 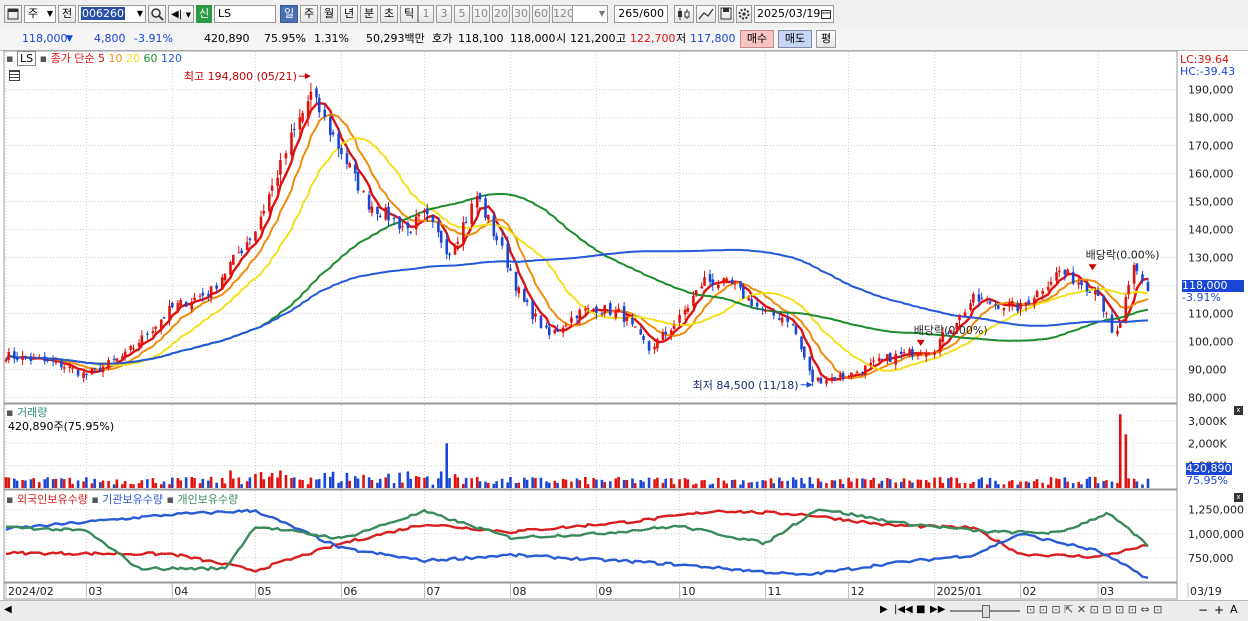 What do you see at coordinates (986, 611) in the screenshot?
I see `zoom-slider-handle` at bounding box center [986, 611].